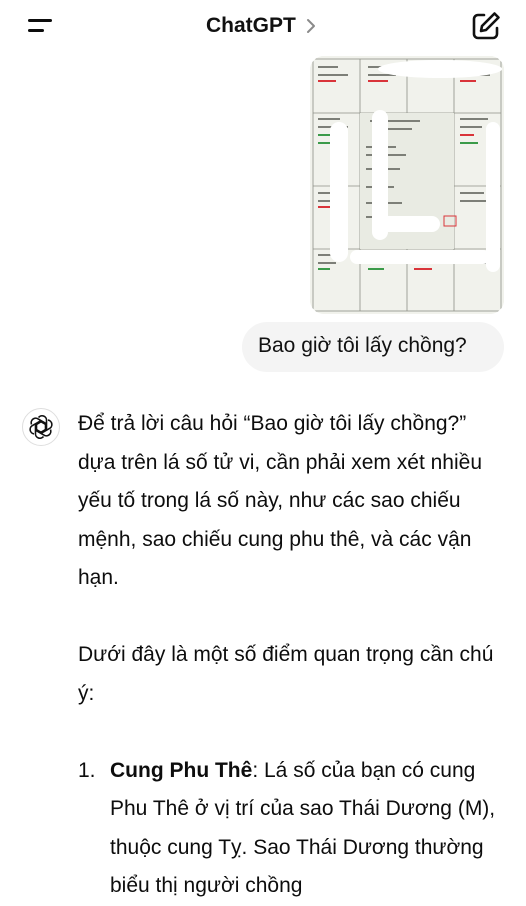 The height and width of the screenshot is (906, 526). Describe the element at coordinates (181, 770) in the screenshot. I see `list-item-title: Cung Phu Thê` at that location.